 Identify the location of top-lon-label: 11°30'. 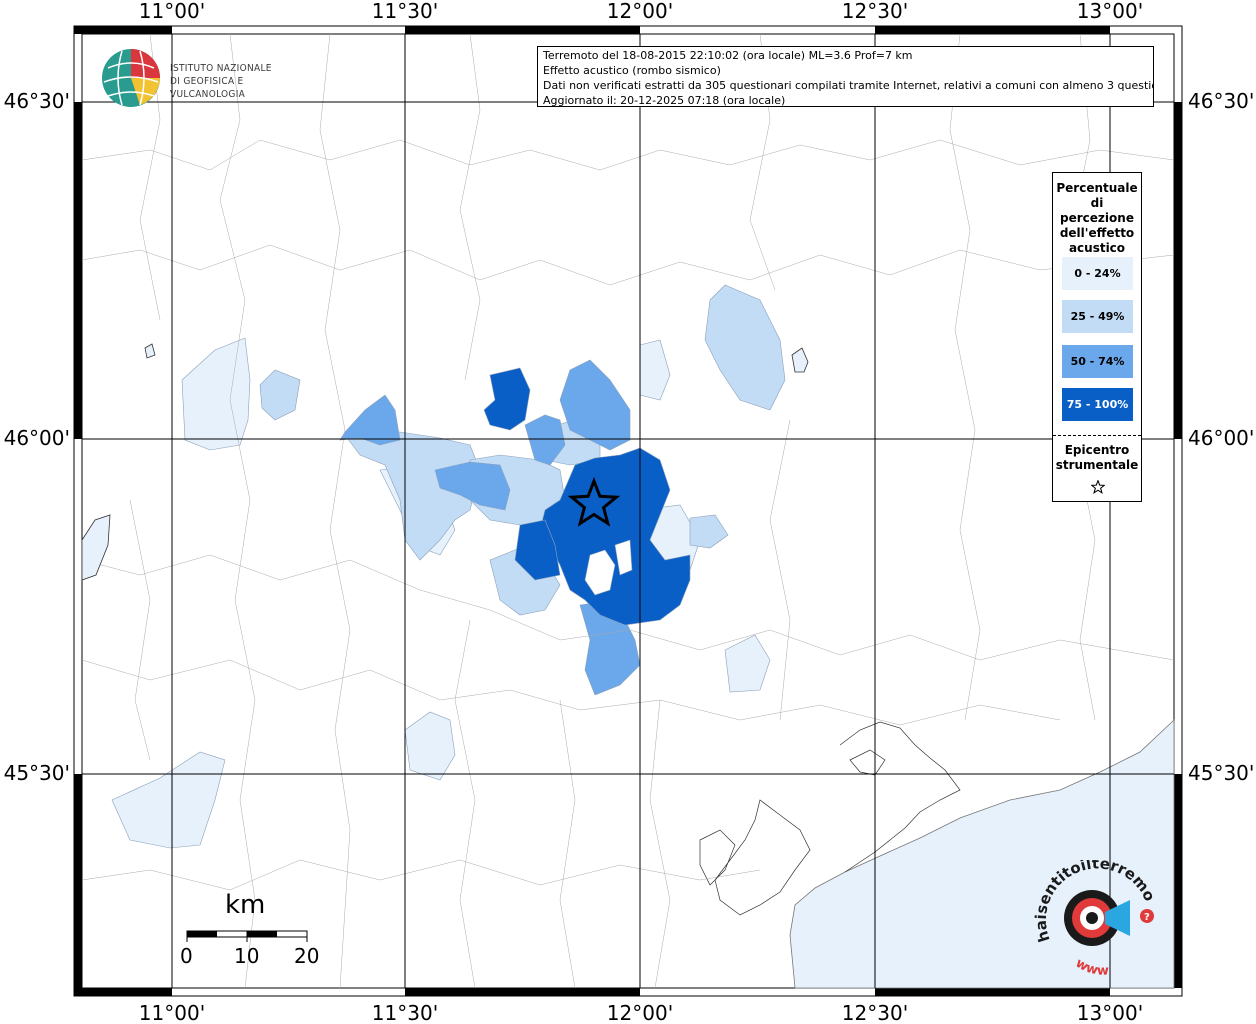
(405, 11).